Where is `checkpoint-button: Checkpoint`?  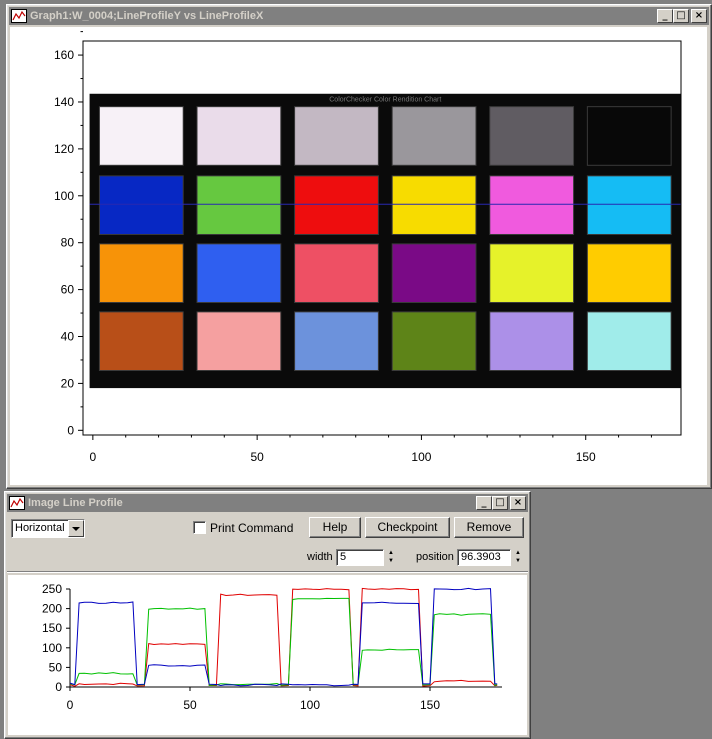
checkpoint-button: Checkpoint is located at coordinates (407, 527).